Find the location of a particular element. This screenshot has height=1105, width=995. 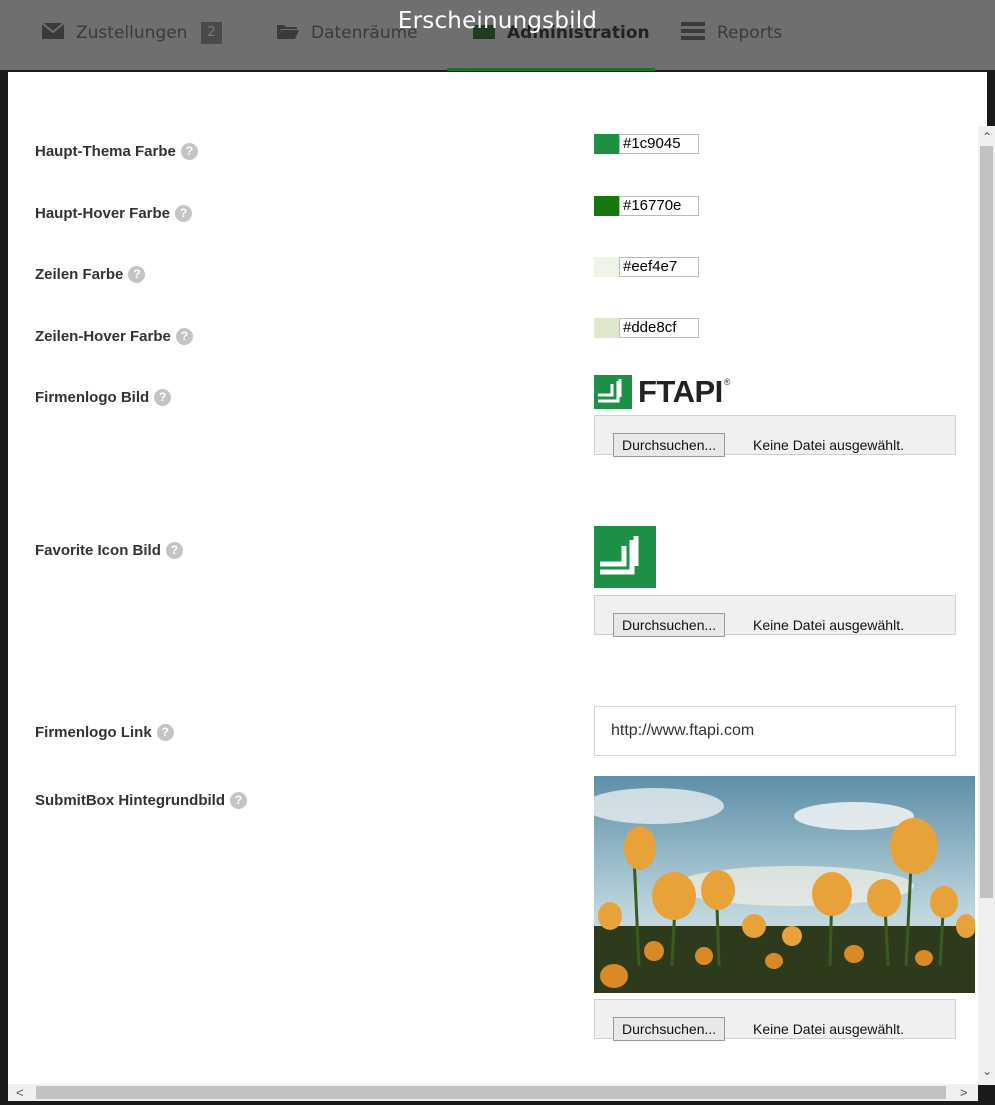

frame-edge is located at coordinates (4, 588).